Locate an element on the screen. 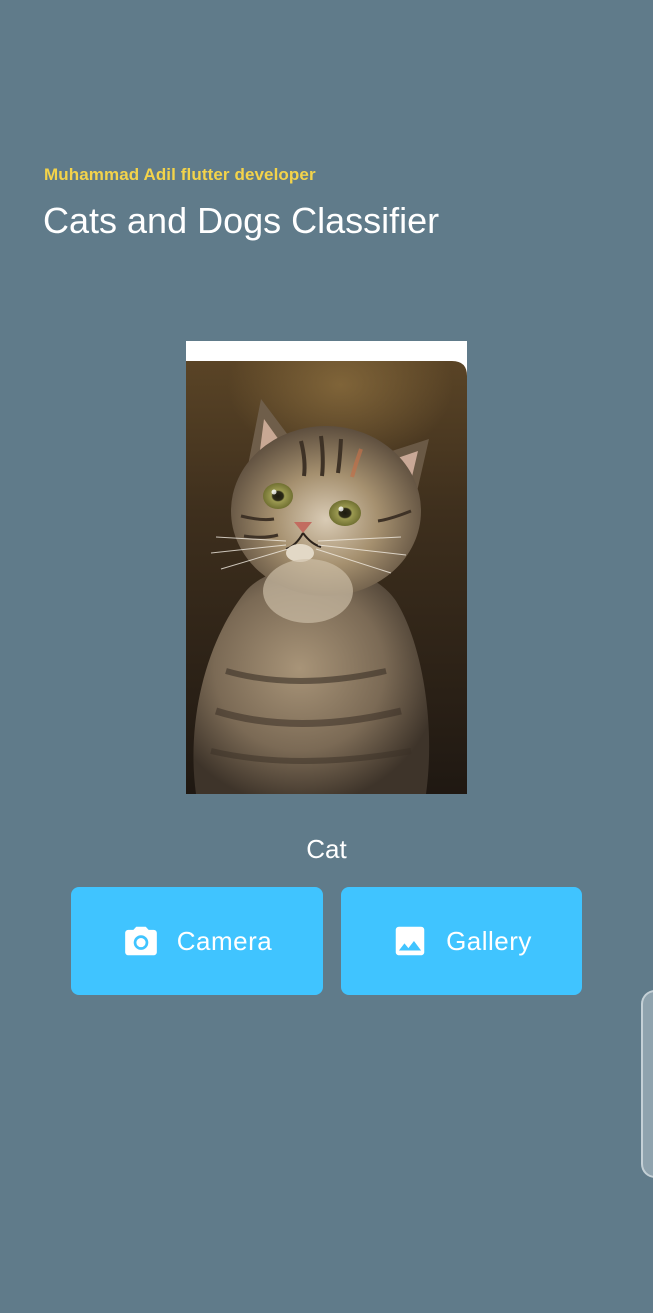 The width and height of the screenshot is (653, 1313). gallery-button-label: Gallery is located at coordinates (489, 940).